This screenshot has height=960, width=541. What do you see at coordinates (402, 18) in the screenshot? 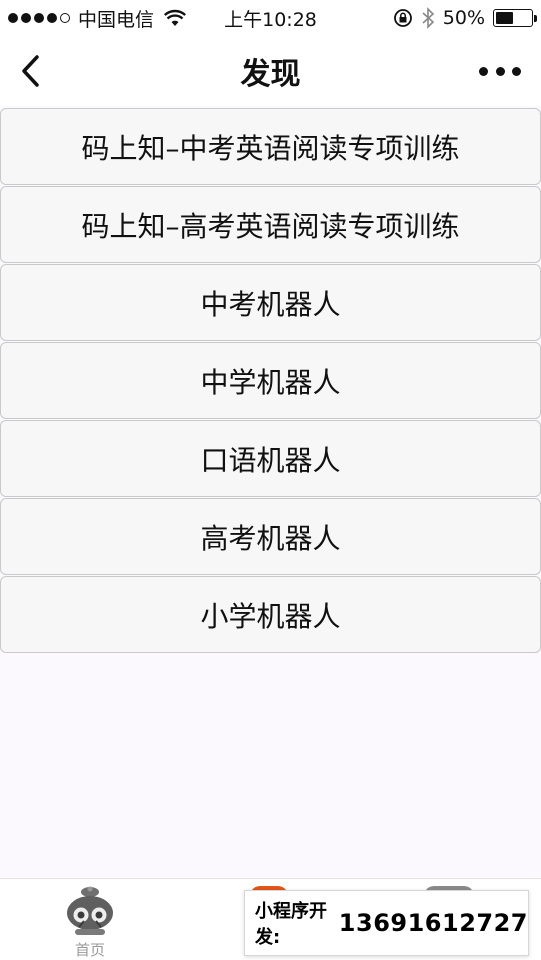
I see `rotation-lock-icon` at bounding box center [402, 18].